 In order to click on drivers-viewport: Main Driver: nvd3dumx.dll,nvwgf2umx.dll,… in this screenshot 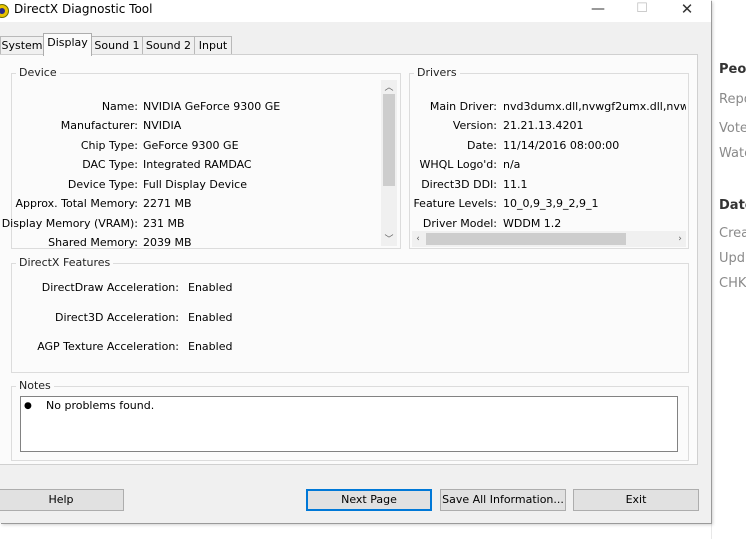, I will do `click(548, 152)`.